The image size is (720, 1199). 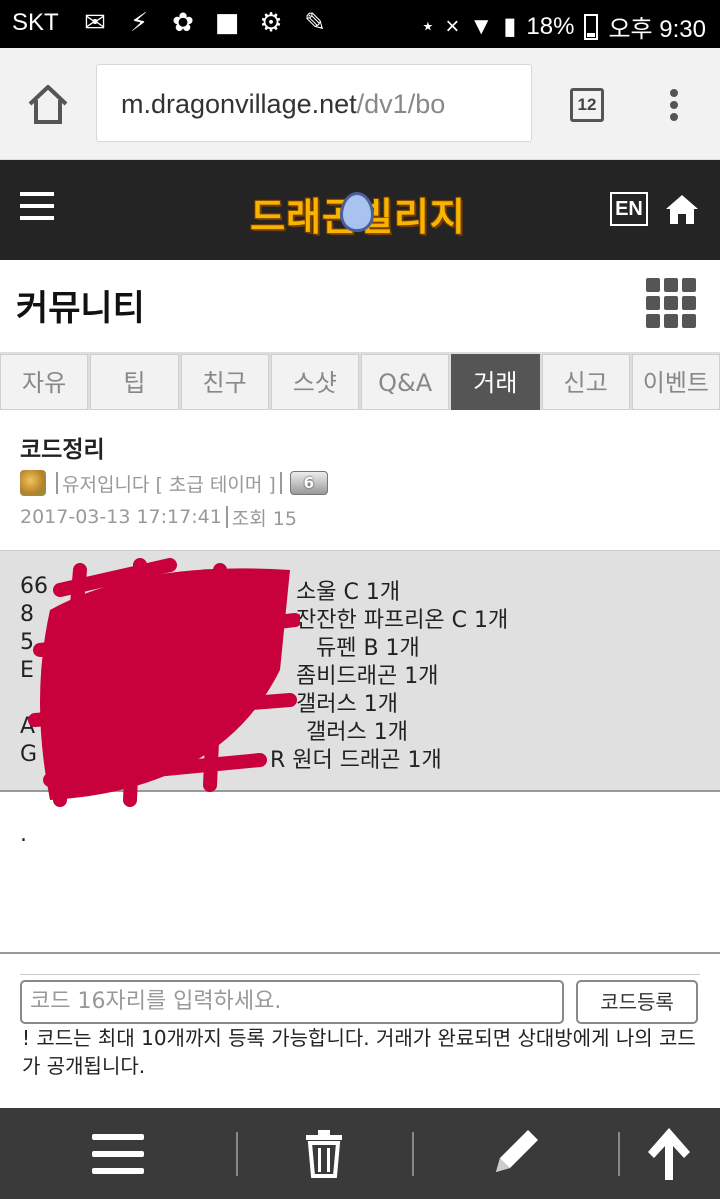 I want to click on board-header: 커뮤니티, so click(x=360, y=306).